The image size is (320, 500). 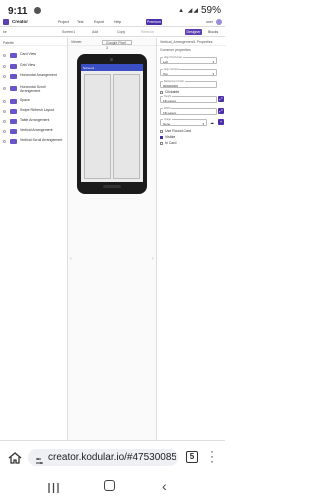 I want to click on phone-preview: Screen1, so click(x=112, y=124).